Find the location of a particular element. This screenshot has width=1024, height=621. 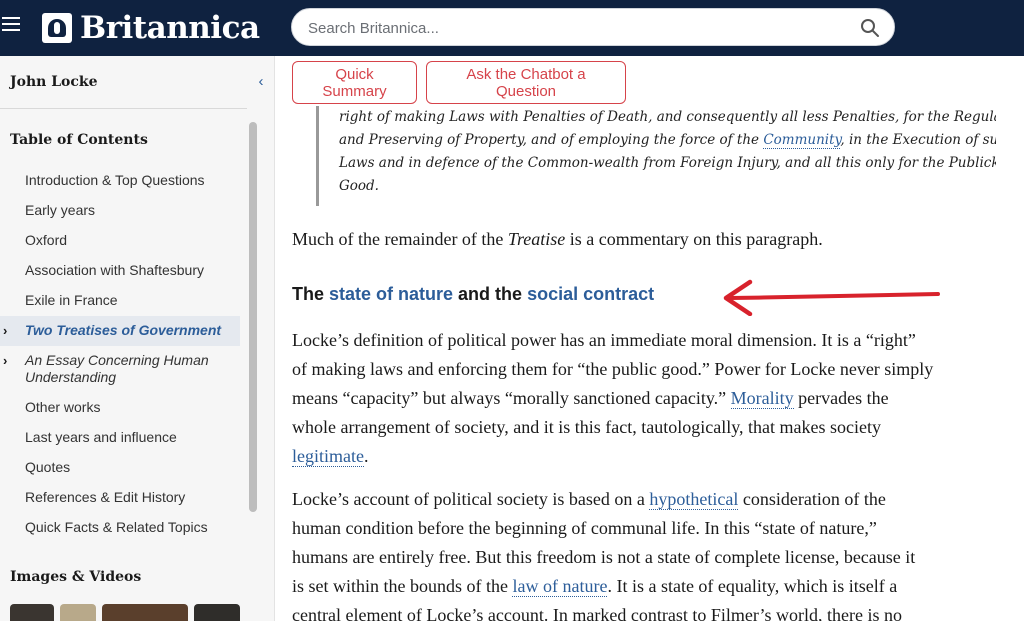

social-contract-link: social contract is located at coordinates (590, 294).